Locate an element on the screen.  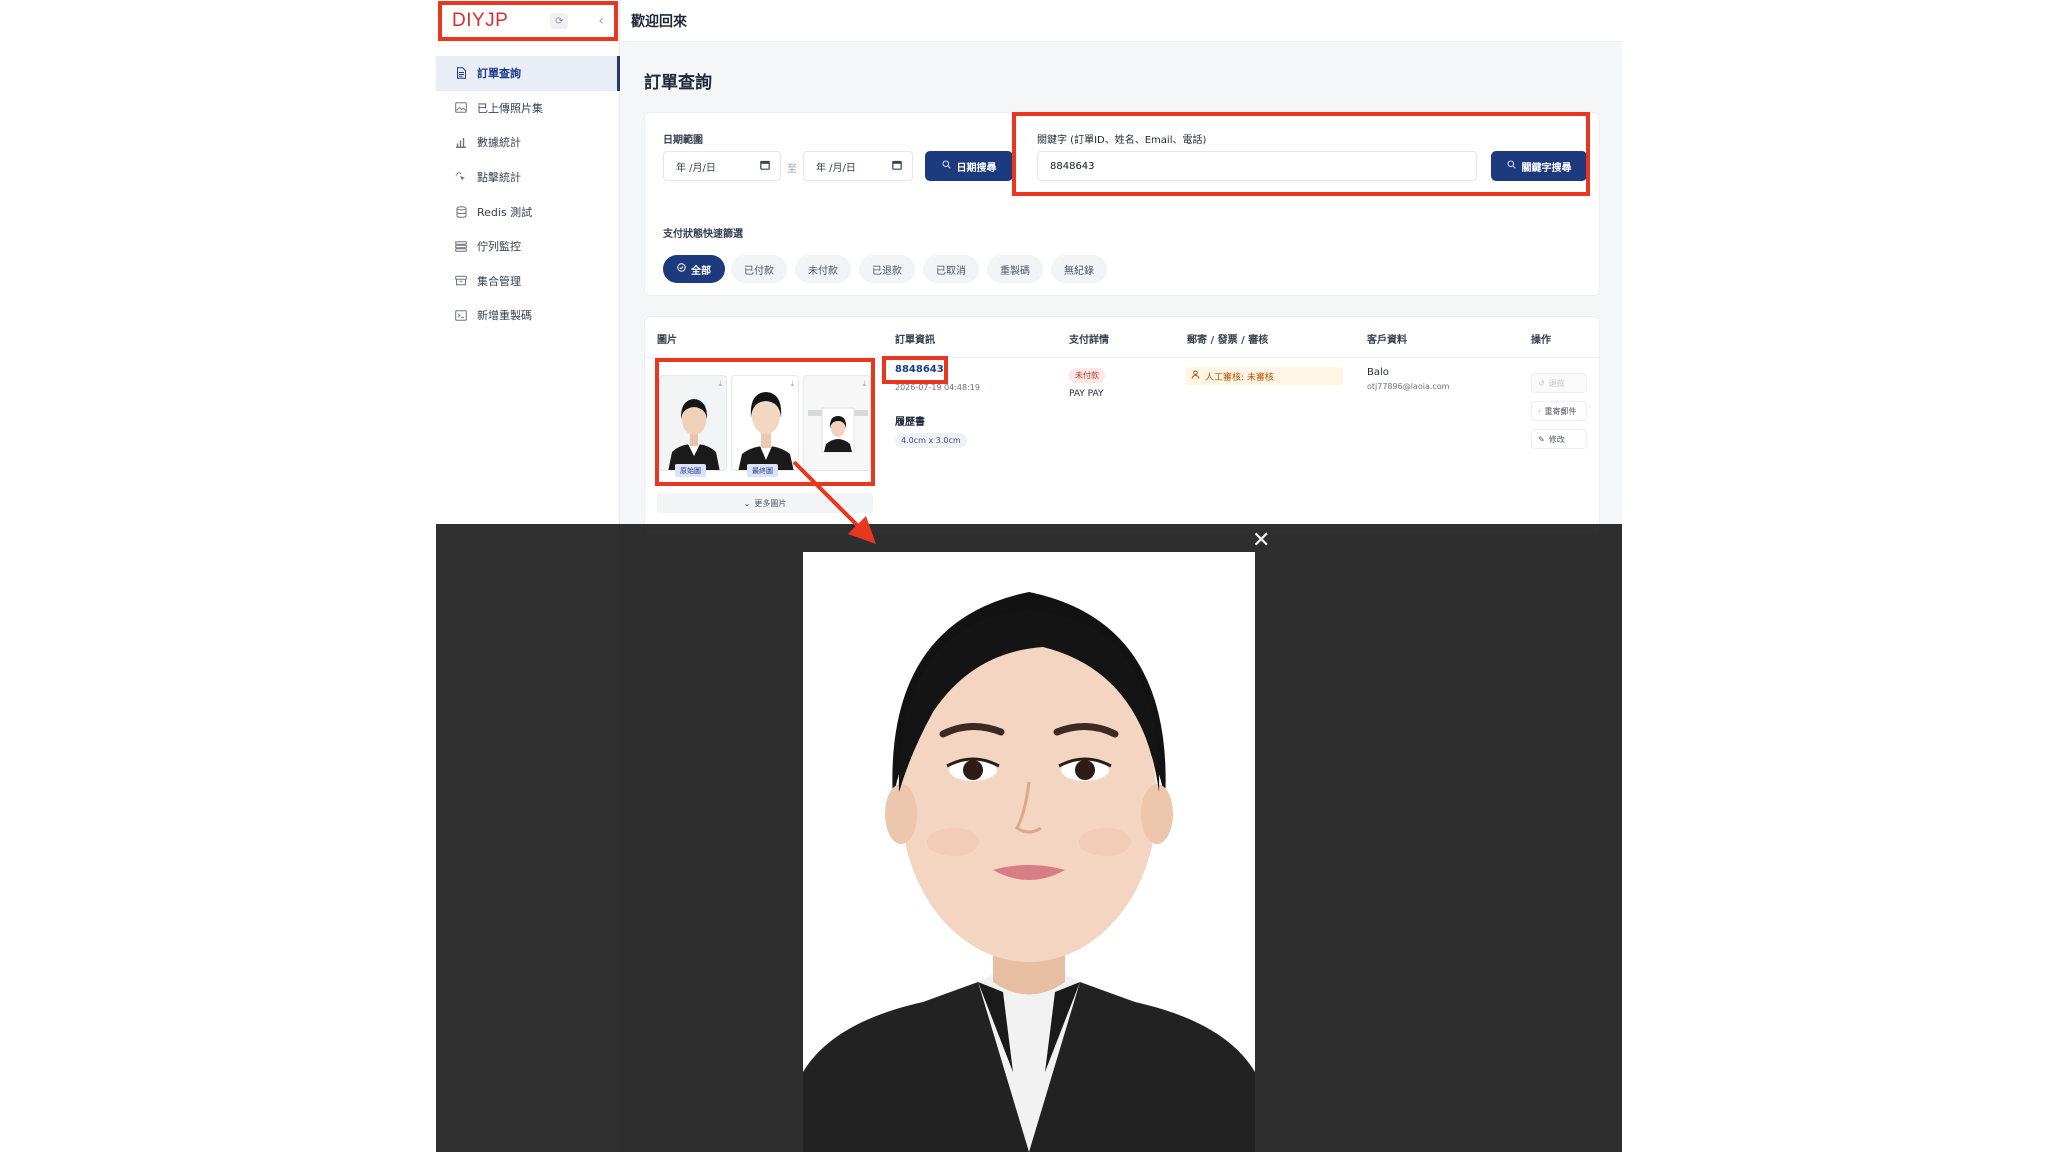
date-search-button: 日期搜尋 is located at coordinates (969, 166).